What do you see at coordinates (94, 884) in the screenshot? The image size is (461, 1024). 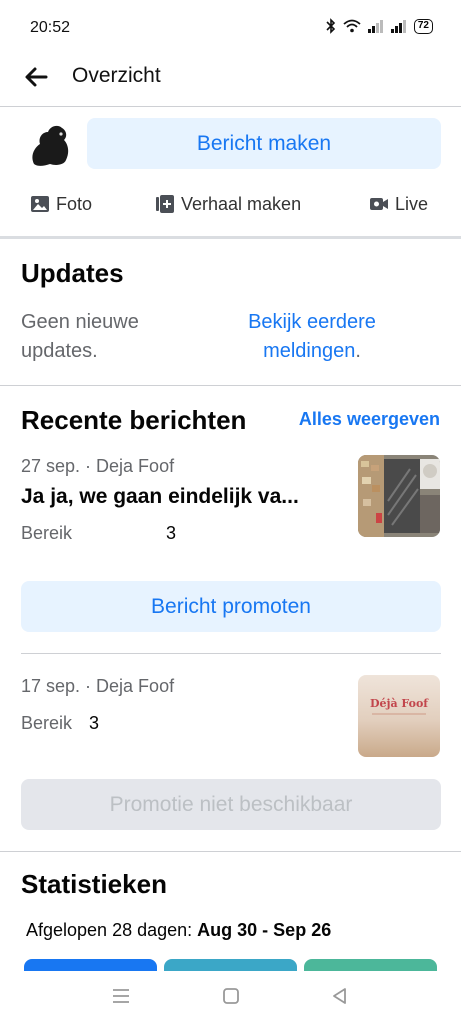 I see `statistics-title: Statistieken` at bounding box center [94, 884].